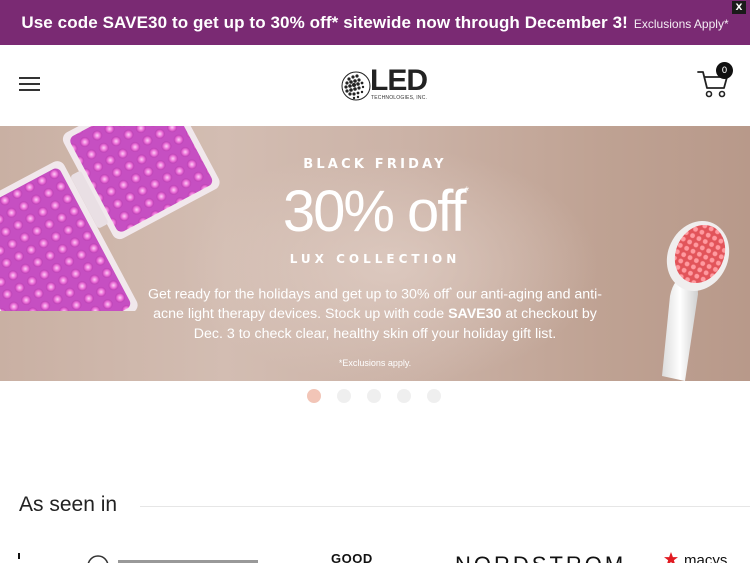 This screenshot has width=750, height=563. I want to click on hero-collection-name: LUX COLLECTION, so click(375, 259).